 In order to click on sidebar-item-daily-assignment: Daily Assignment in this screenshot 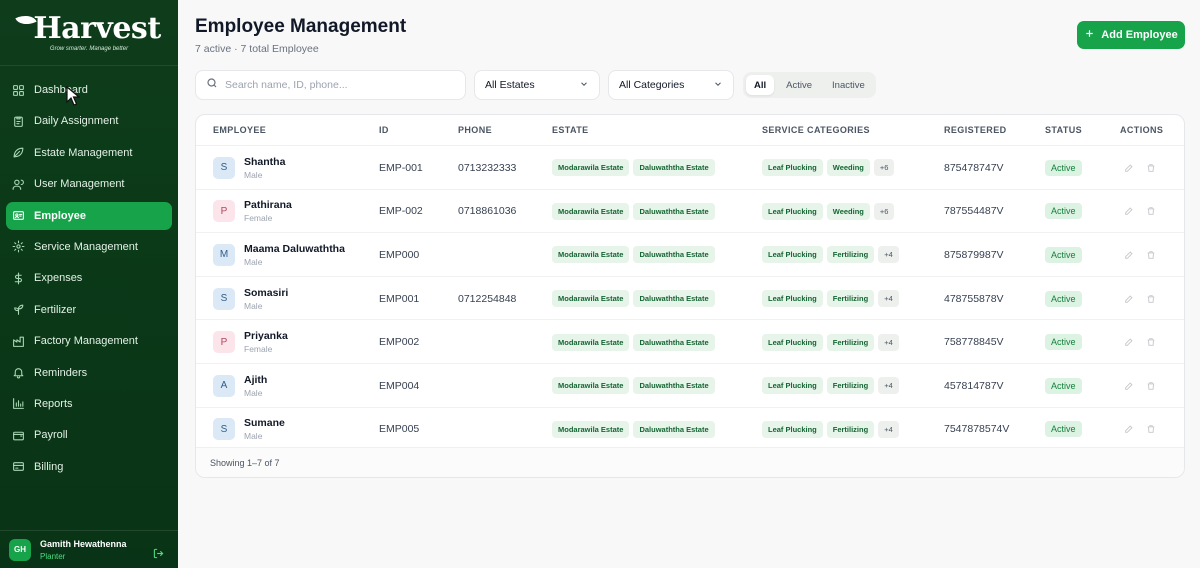, I will do `click(89, 121)`.